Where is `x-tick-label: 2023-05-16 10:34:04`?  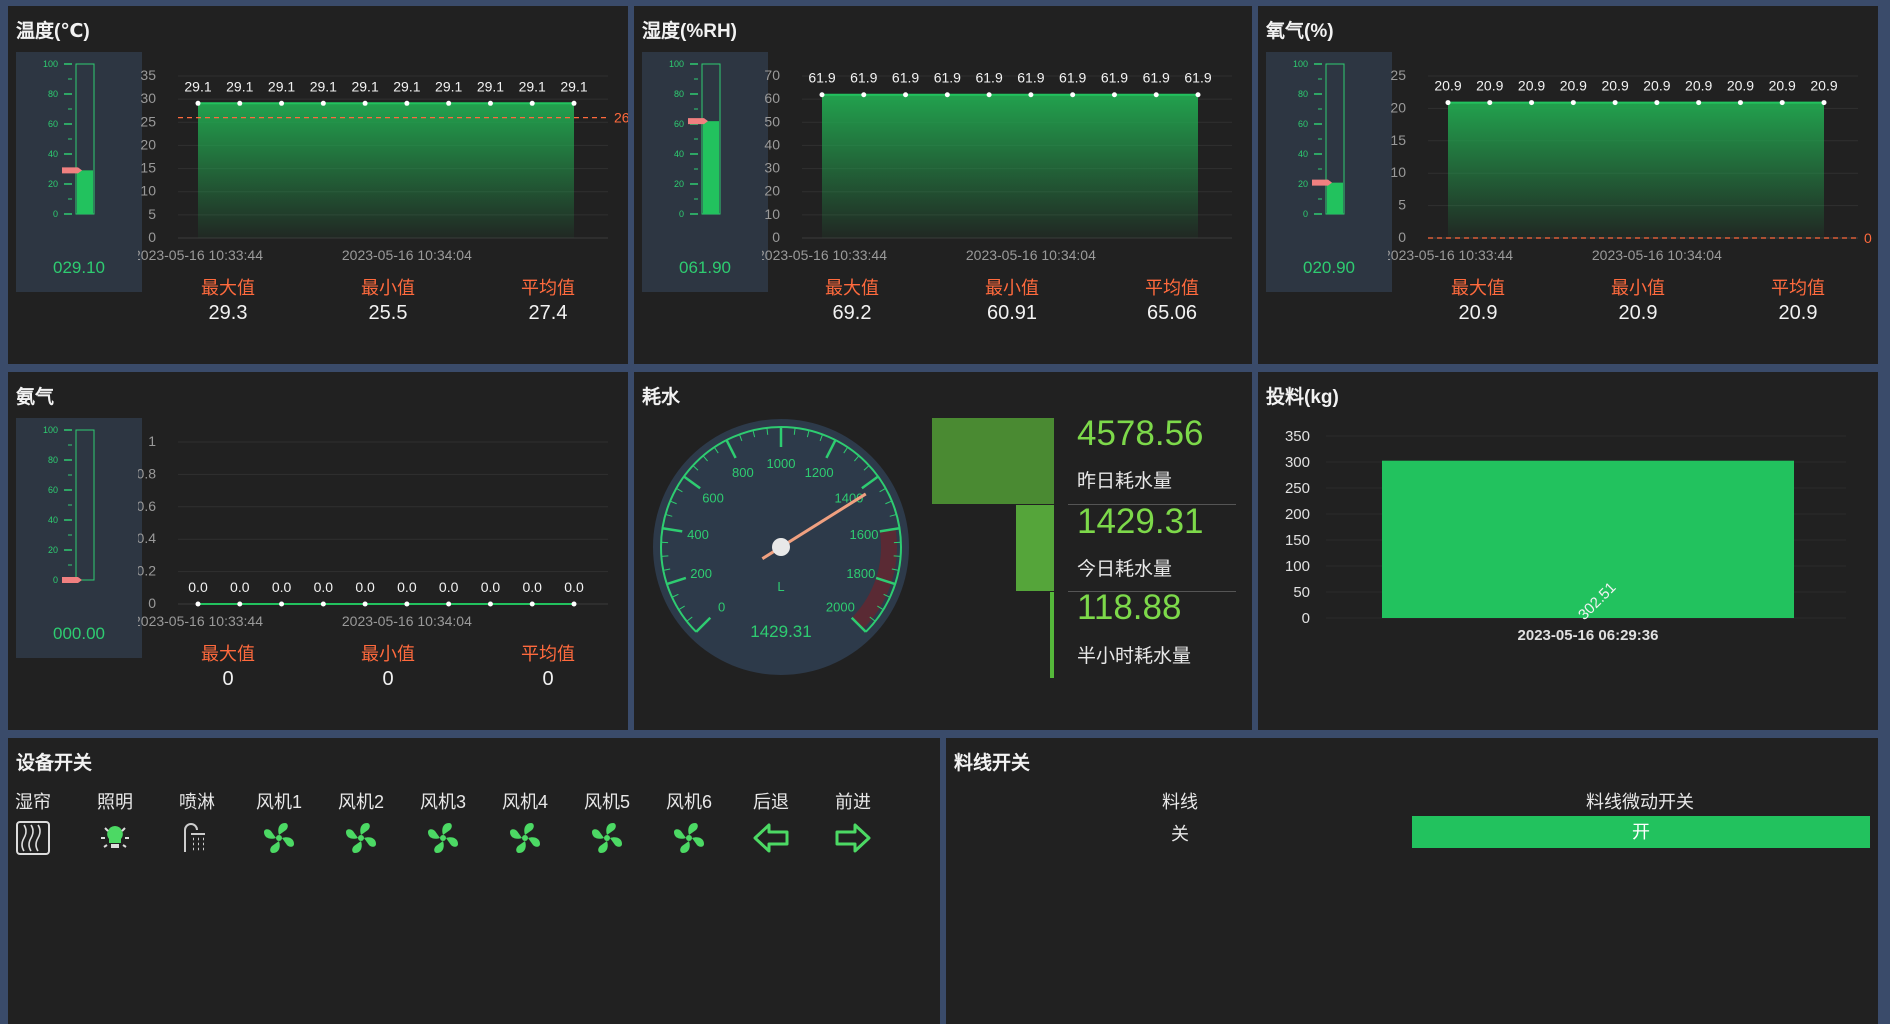 x-tick-label: 2023-05-16 10:34:04 is located at coordinates (1031, 255).